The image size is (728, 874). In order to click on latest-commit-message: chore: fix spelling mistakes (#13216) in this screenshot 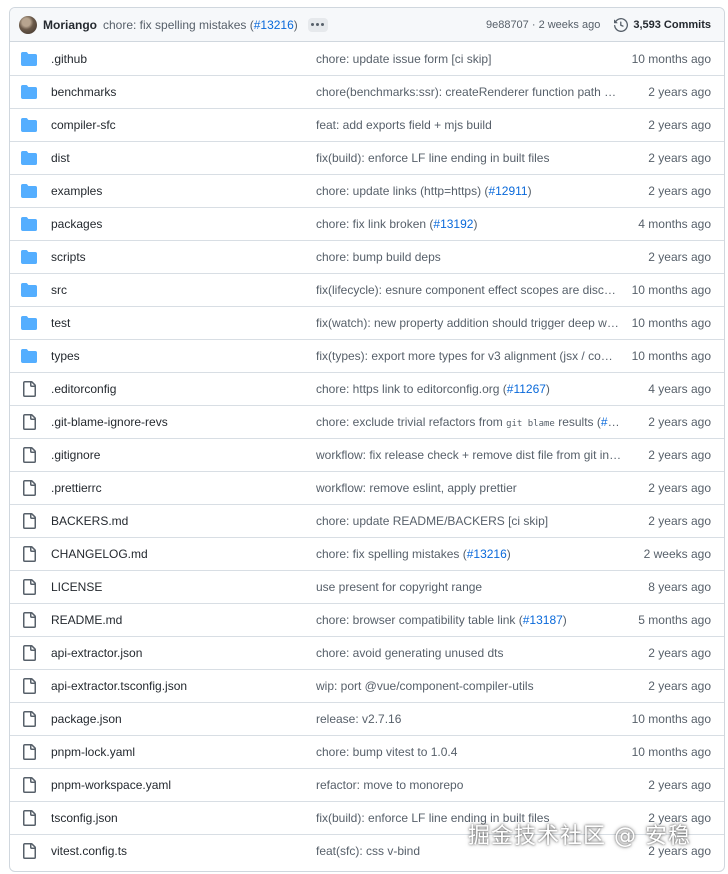, I will do `click(200, 25)`.